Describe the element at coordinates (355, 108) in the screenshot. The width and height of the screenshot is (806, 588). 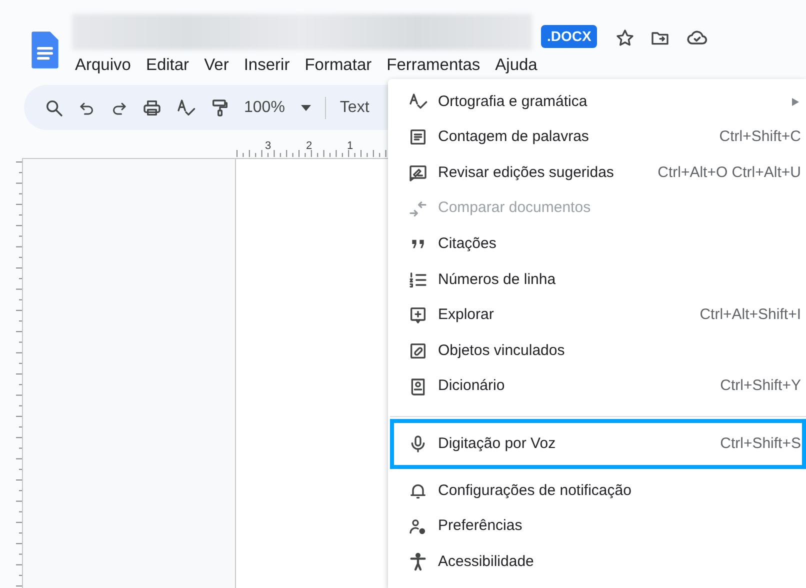
I see `style-dropdown: Text` at that location.